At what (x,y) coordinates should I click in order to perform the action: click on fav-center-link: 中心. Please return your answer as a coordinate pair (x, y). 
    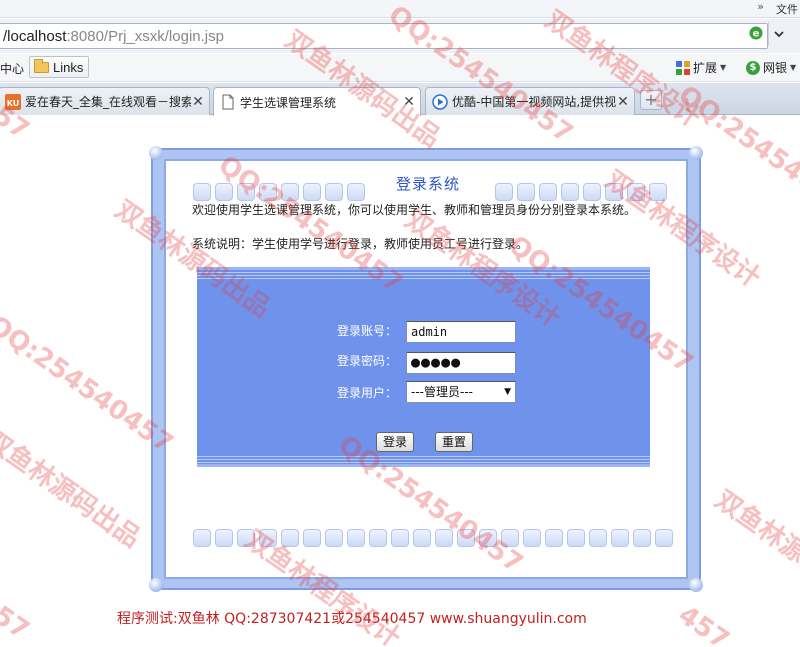
    Looking at the image, I should click on (12, 68).